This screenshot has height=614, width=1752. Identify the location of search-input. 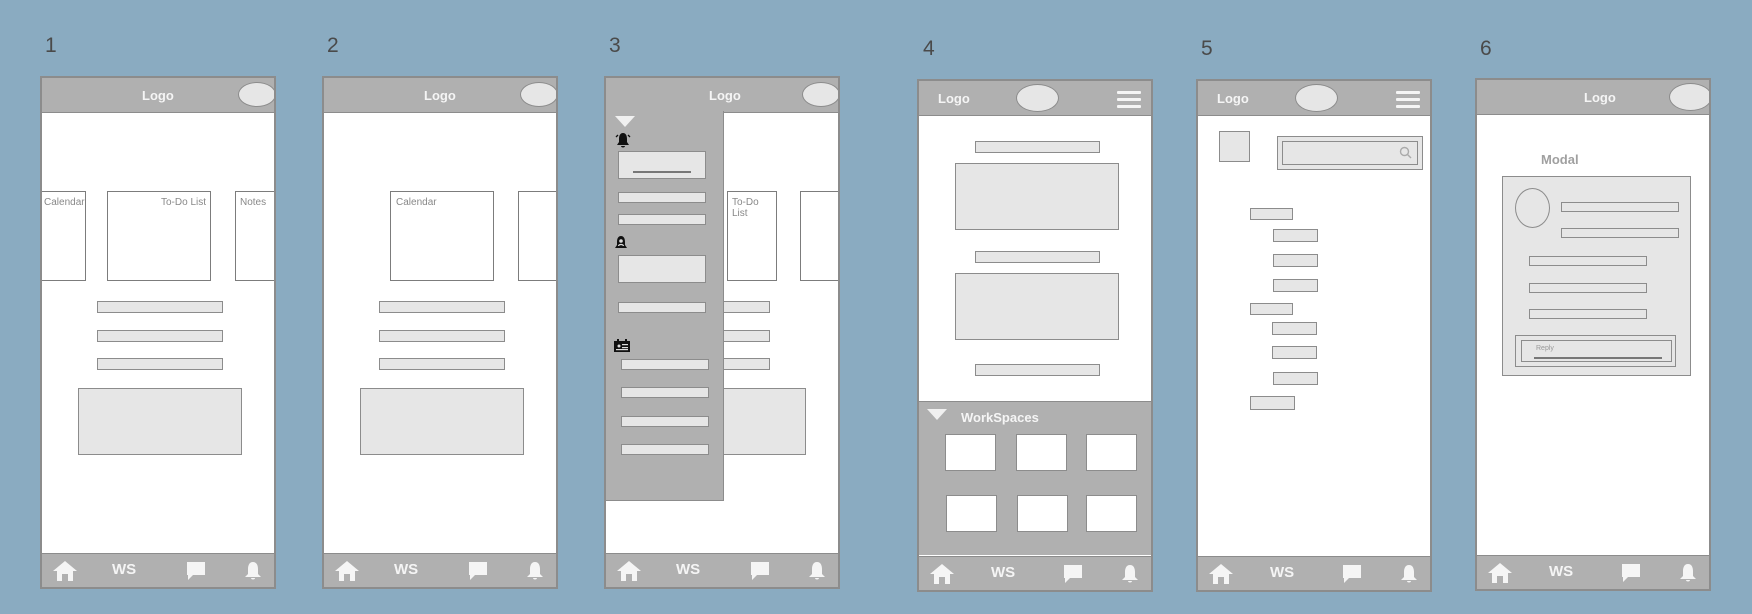
(1350, 153).